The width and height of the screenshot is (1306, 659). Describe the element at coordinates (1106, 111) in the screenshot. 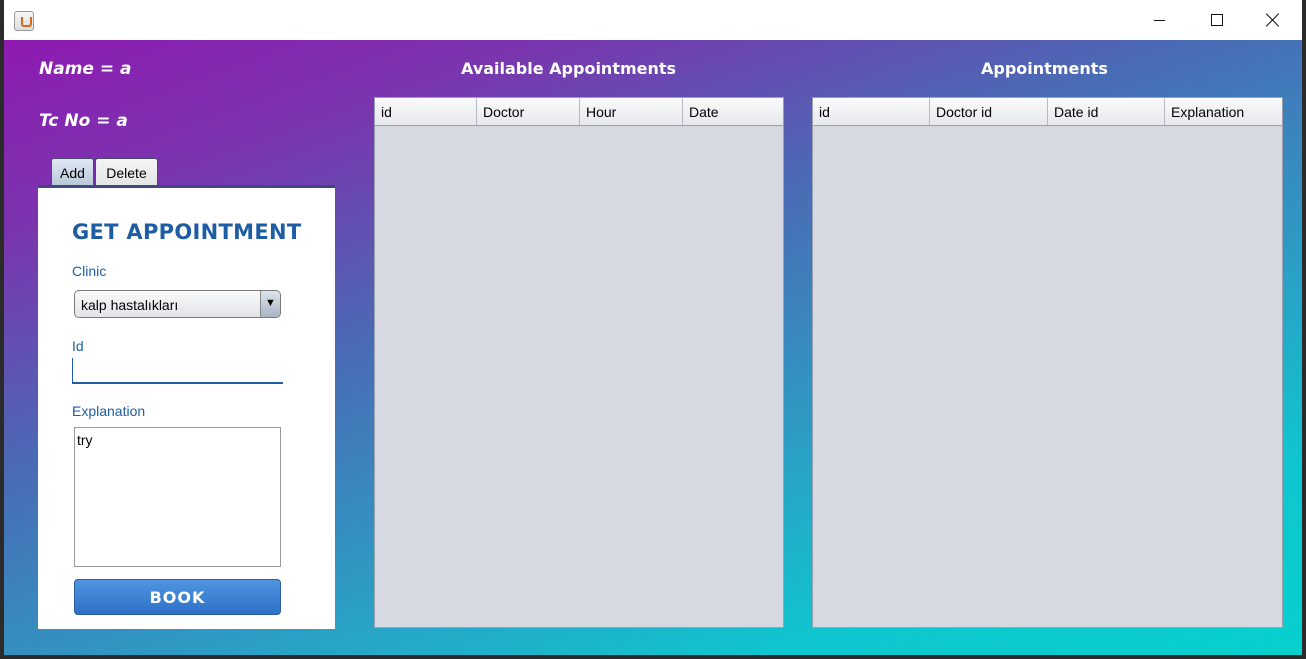

I see `column-header-date-id: Date id` at that location.